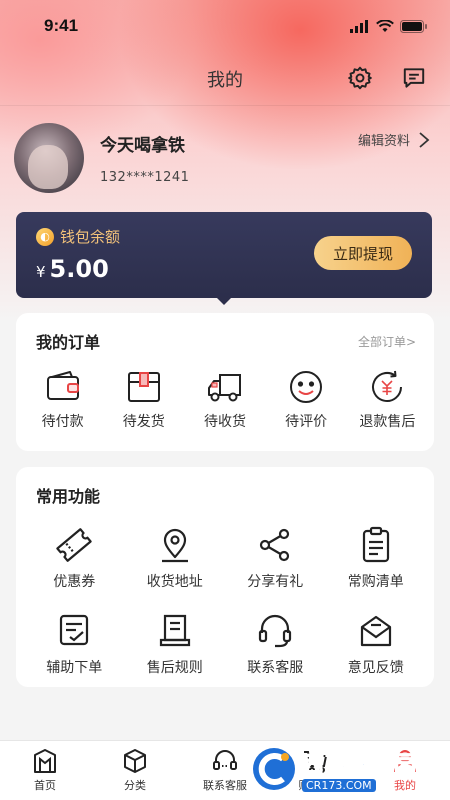  I want to click on tab-home: 首页, so click(45, 770).